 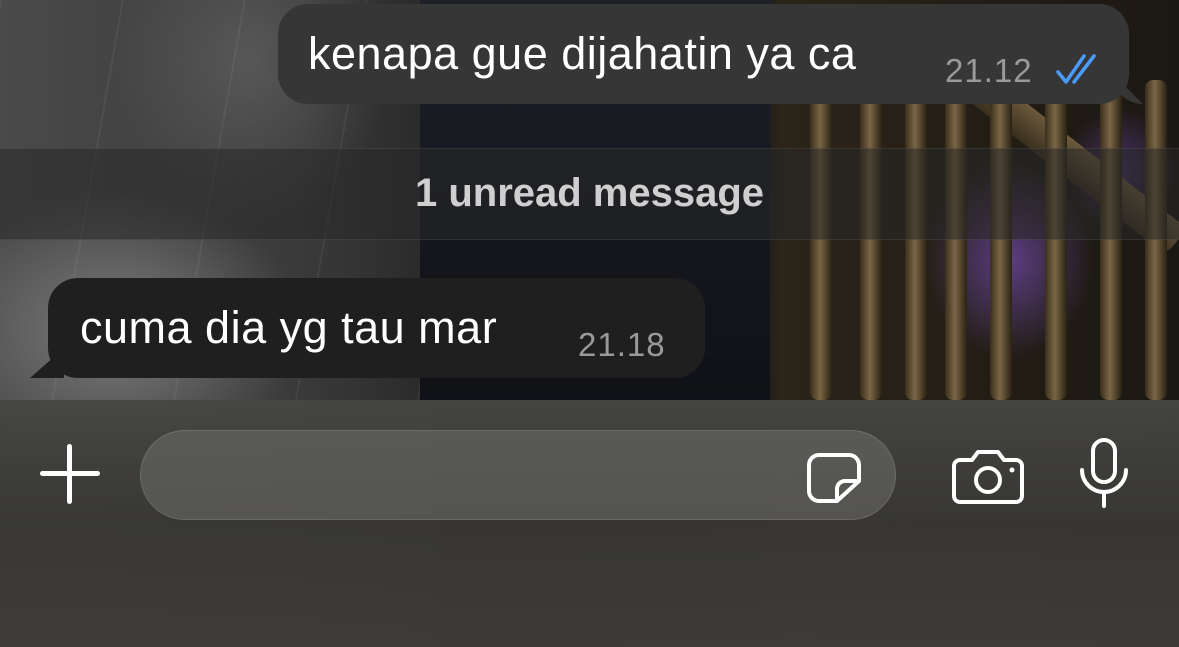 I want to click on unread-divider: 1 unread message, so click(x=589, y=194).